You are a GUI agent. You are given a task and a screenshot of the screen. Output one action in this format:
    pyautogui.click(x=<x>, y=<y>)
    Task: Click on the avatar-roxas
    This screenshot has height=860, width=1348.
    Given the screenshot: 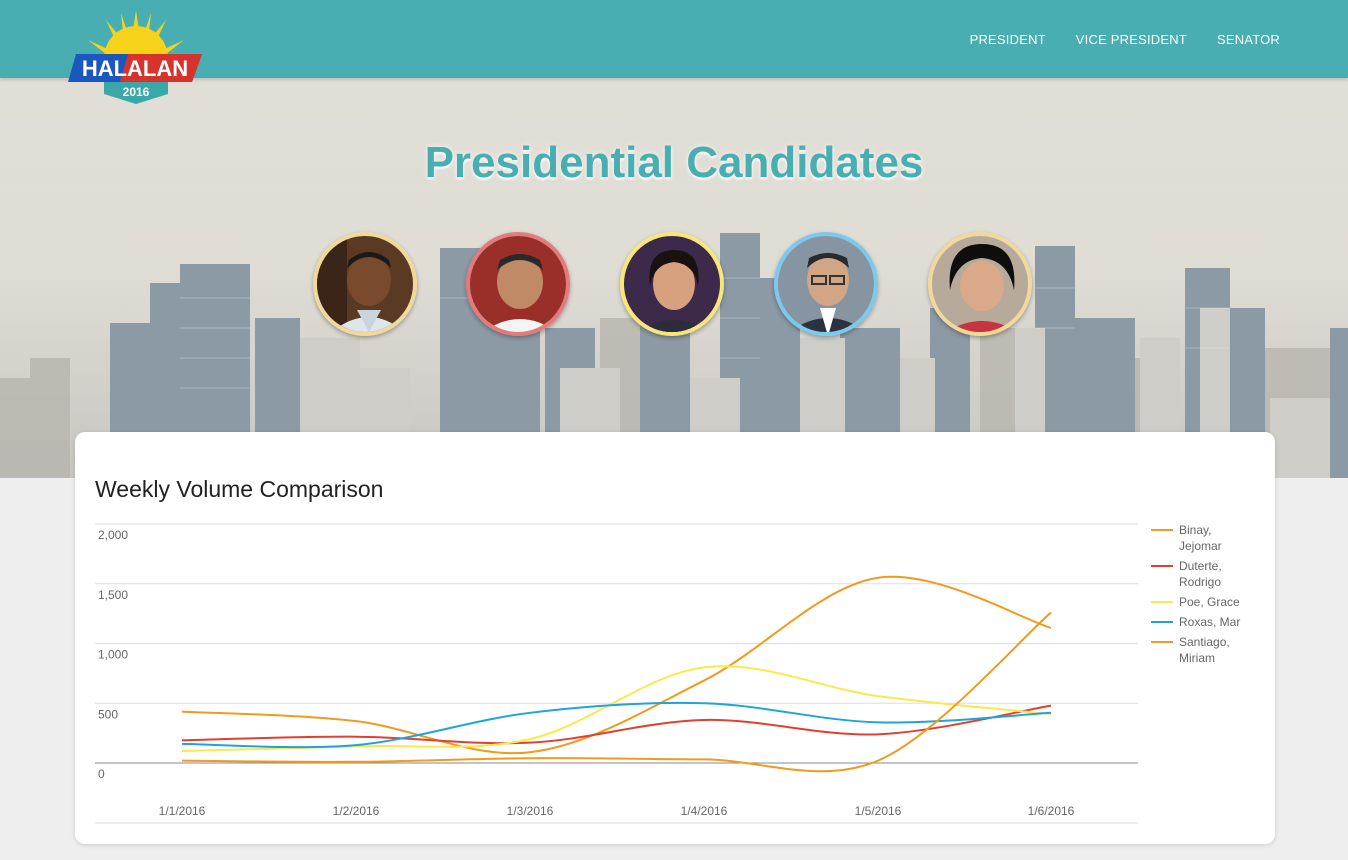 What is the action you would take?
    pyautogui.click(x=826, y=284)
    